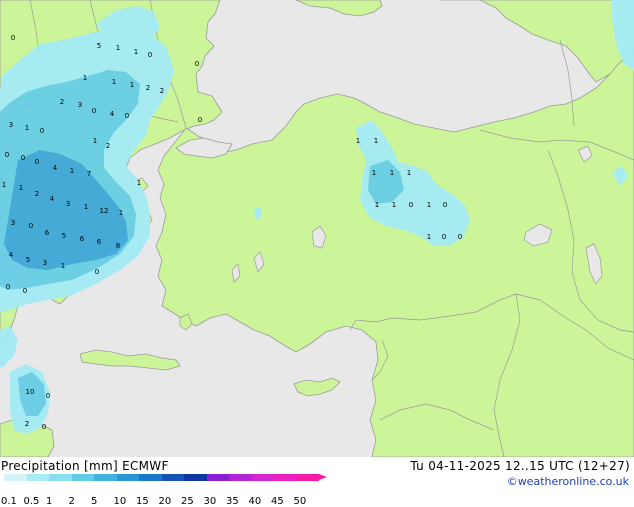 This screenshot has height=507, width=634. I want to click on scale-tick-label: 1, so click(49, 501).